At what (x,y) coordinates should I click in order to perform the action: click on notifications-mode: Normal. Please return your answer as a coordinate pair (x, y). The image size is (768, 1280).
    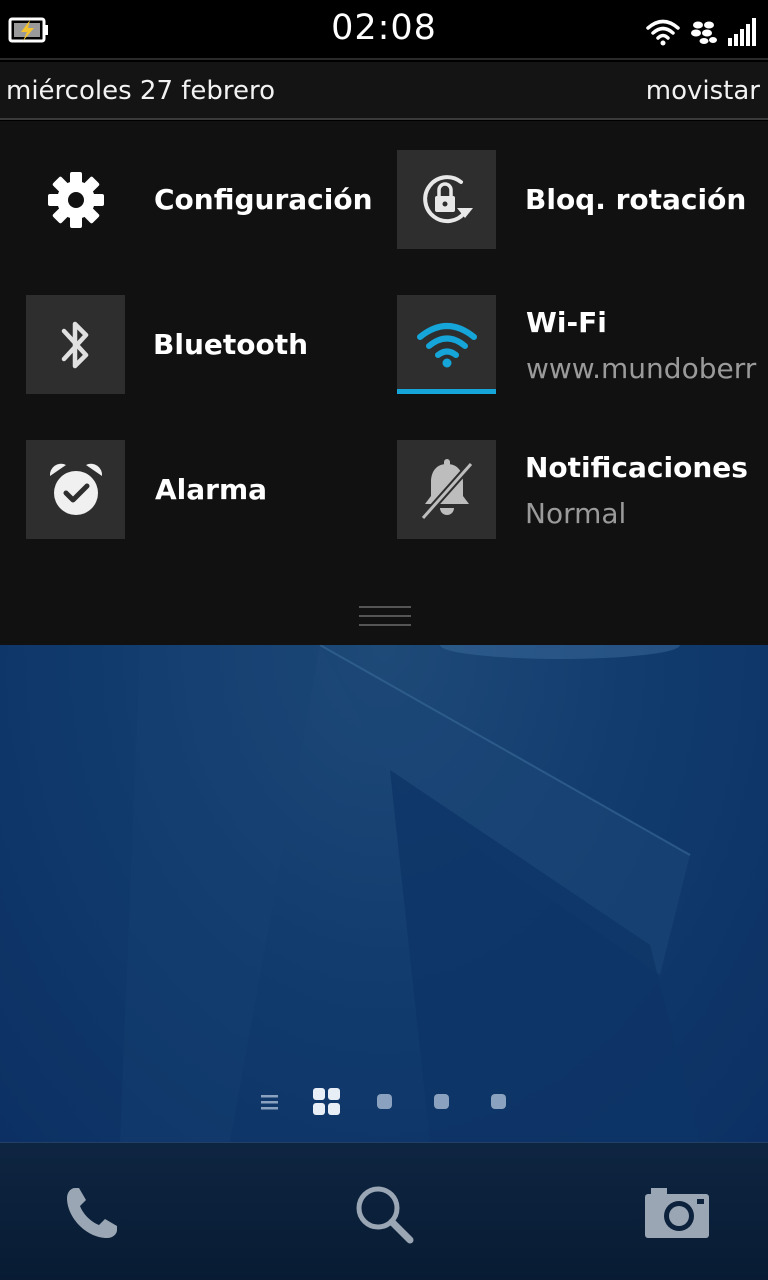
    Looking at the image, I should click on (576, 513).